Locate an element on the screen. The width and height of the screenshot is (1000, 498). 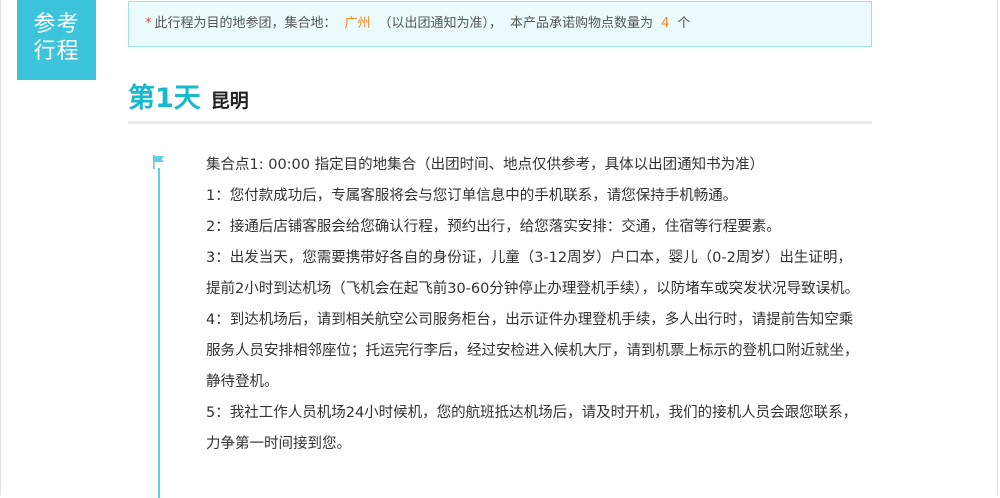
day-heading: 第1天 昆明 is located at coordinates (188, 95).